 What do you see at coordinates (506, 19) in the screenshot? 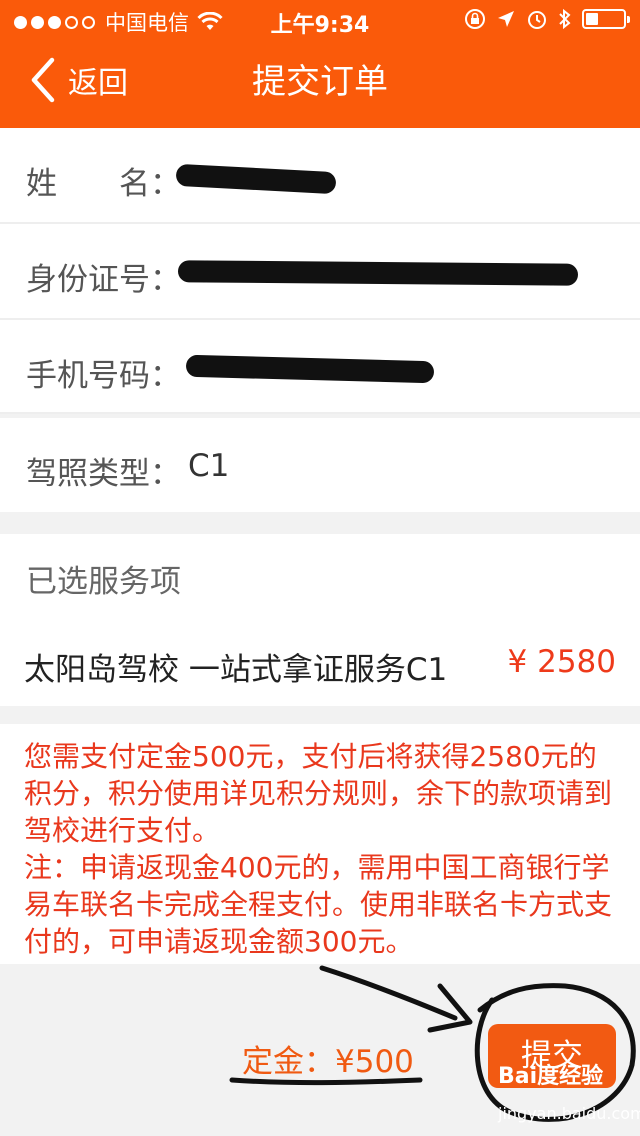
I see `location-icon` at bounding box center [506, 19].